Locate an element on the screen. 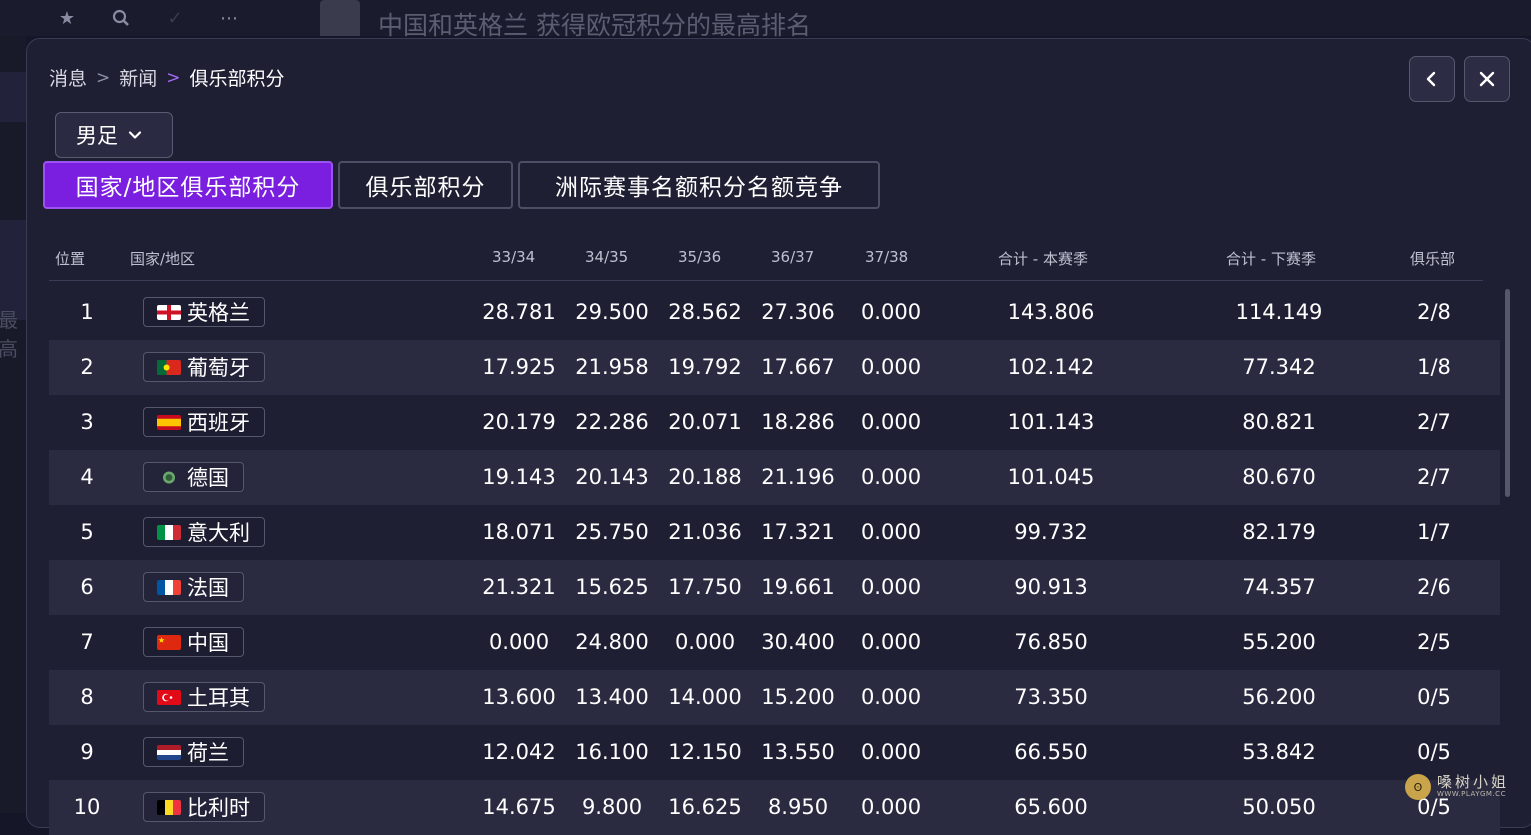 The width and height of the screenshot is (1531, 835). cell-rank: 7 is located at coordinates (87, 642).